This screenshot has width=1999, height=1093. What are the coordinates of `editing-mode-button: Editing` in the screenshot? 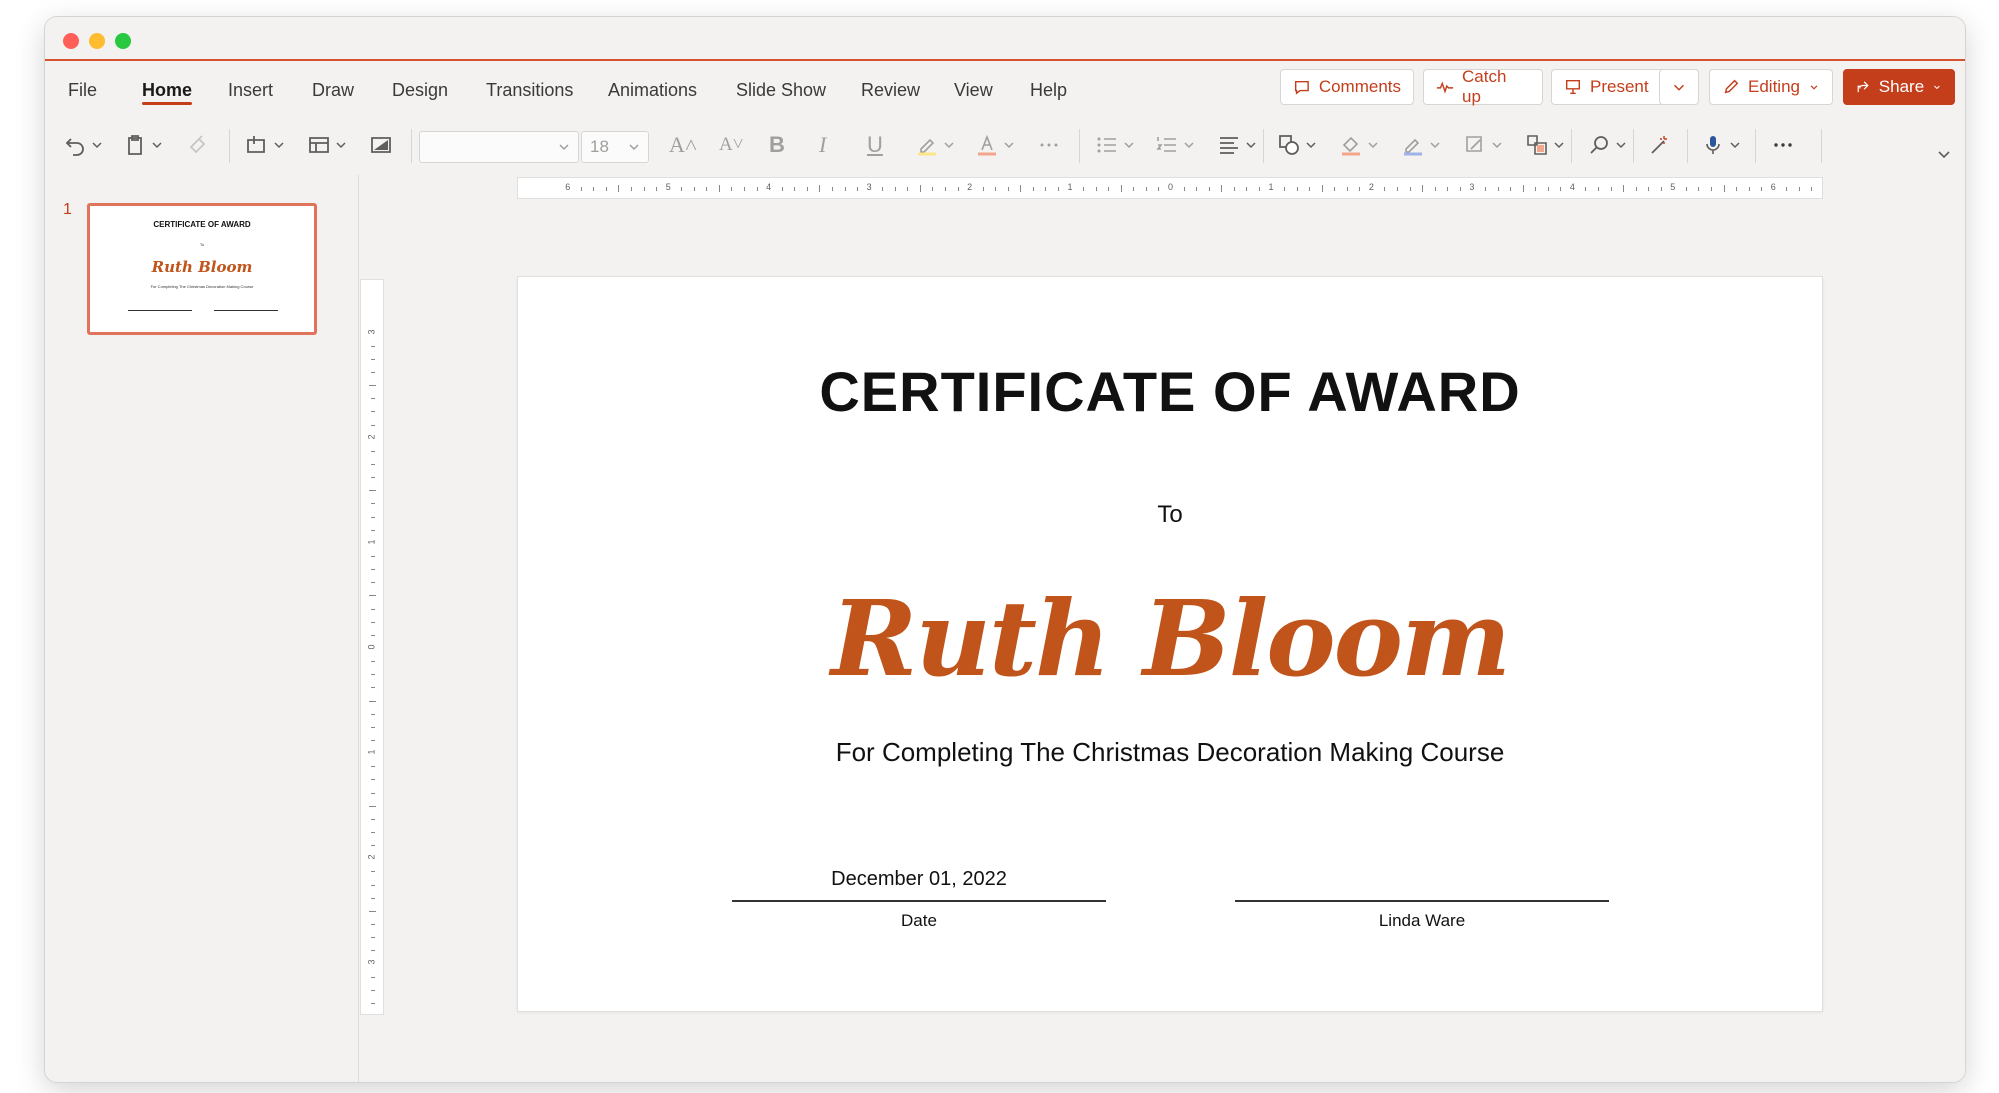 It's located at (1771, 87).